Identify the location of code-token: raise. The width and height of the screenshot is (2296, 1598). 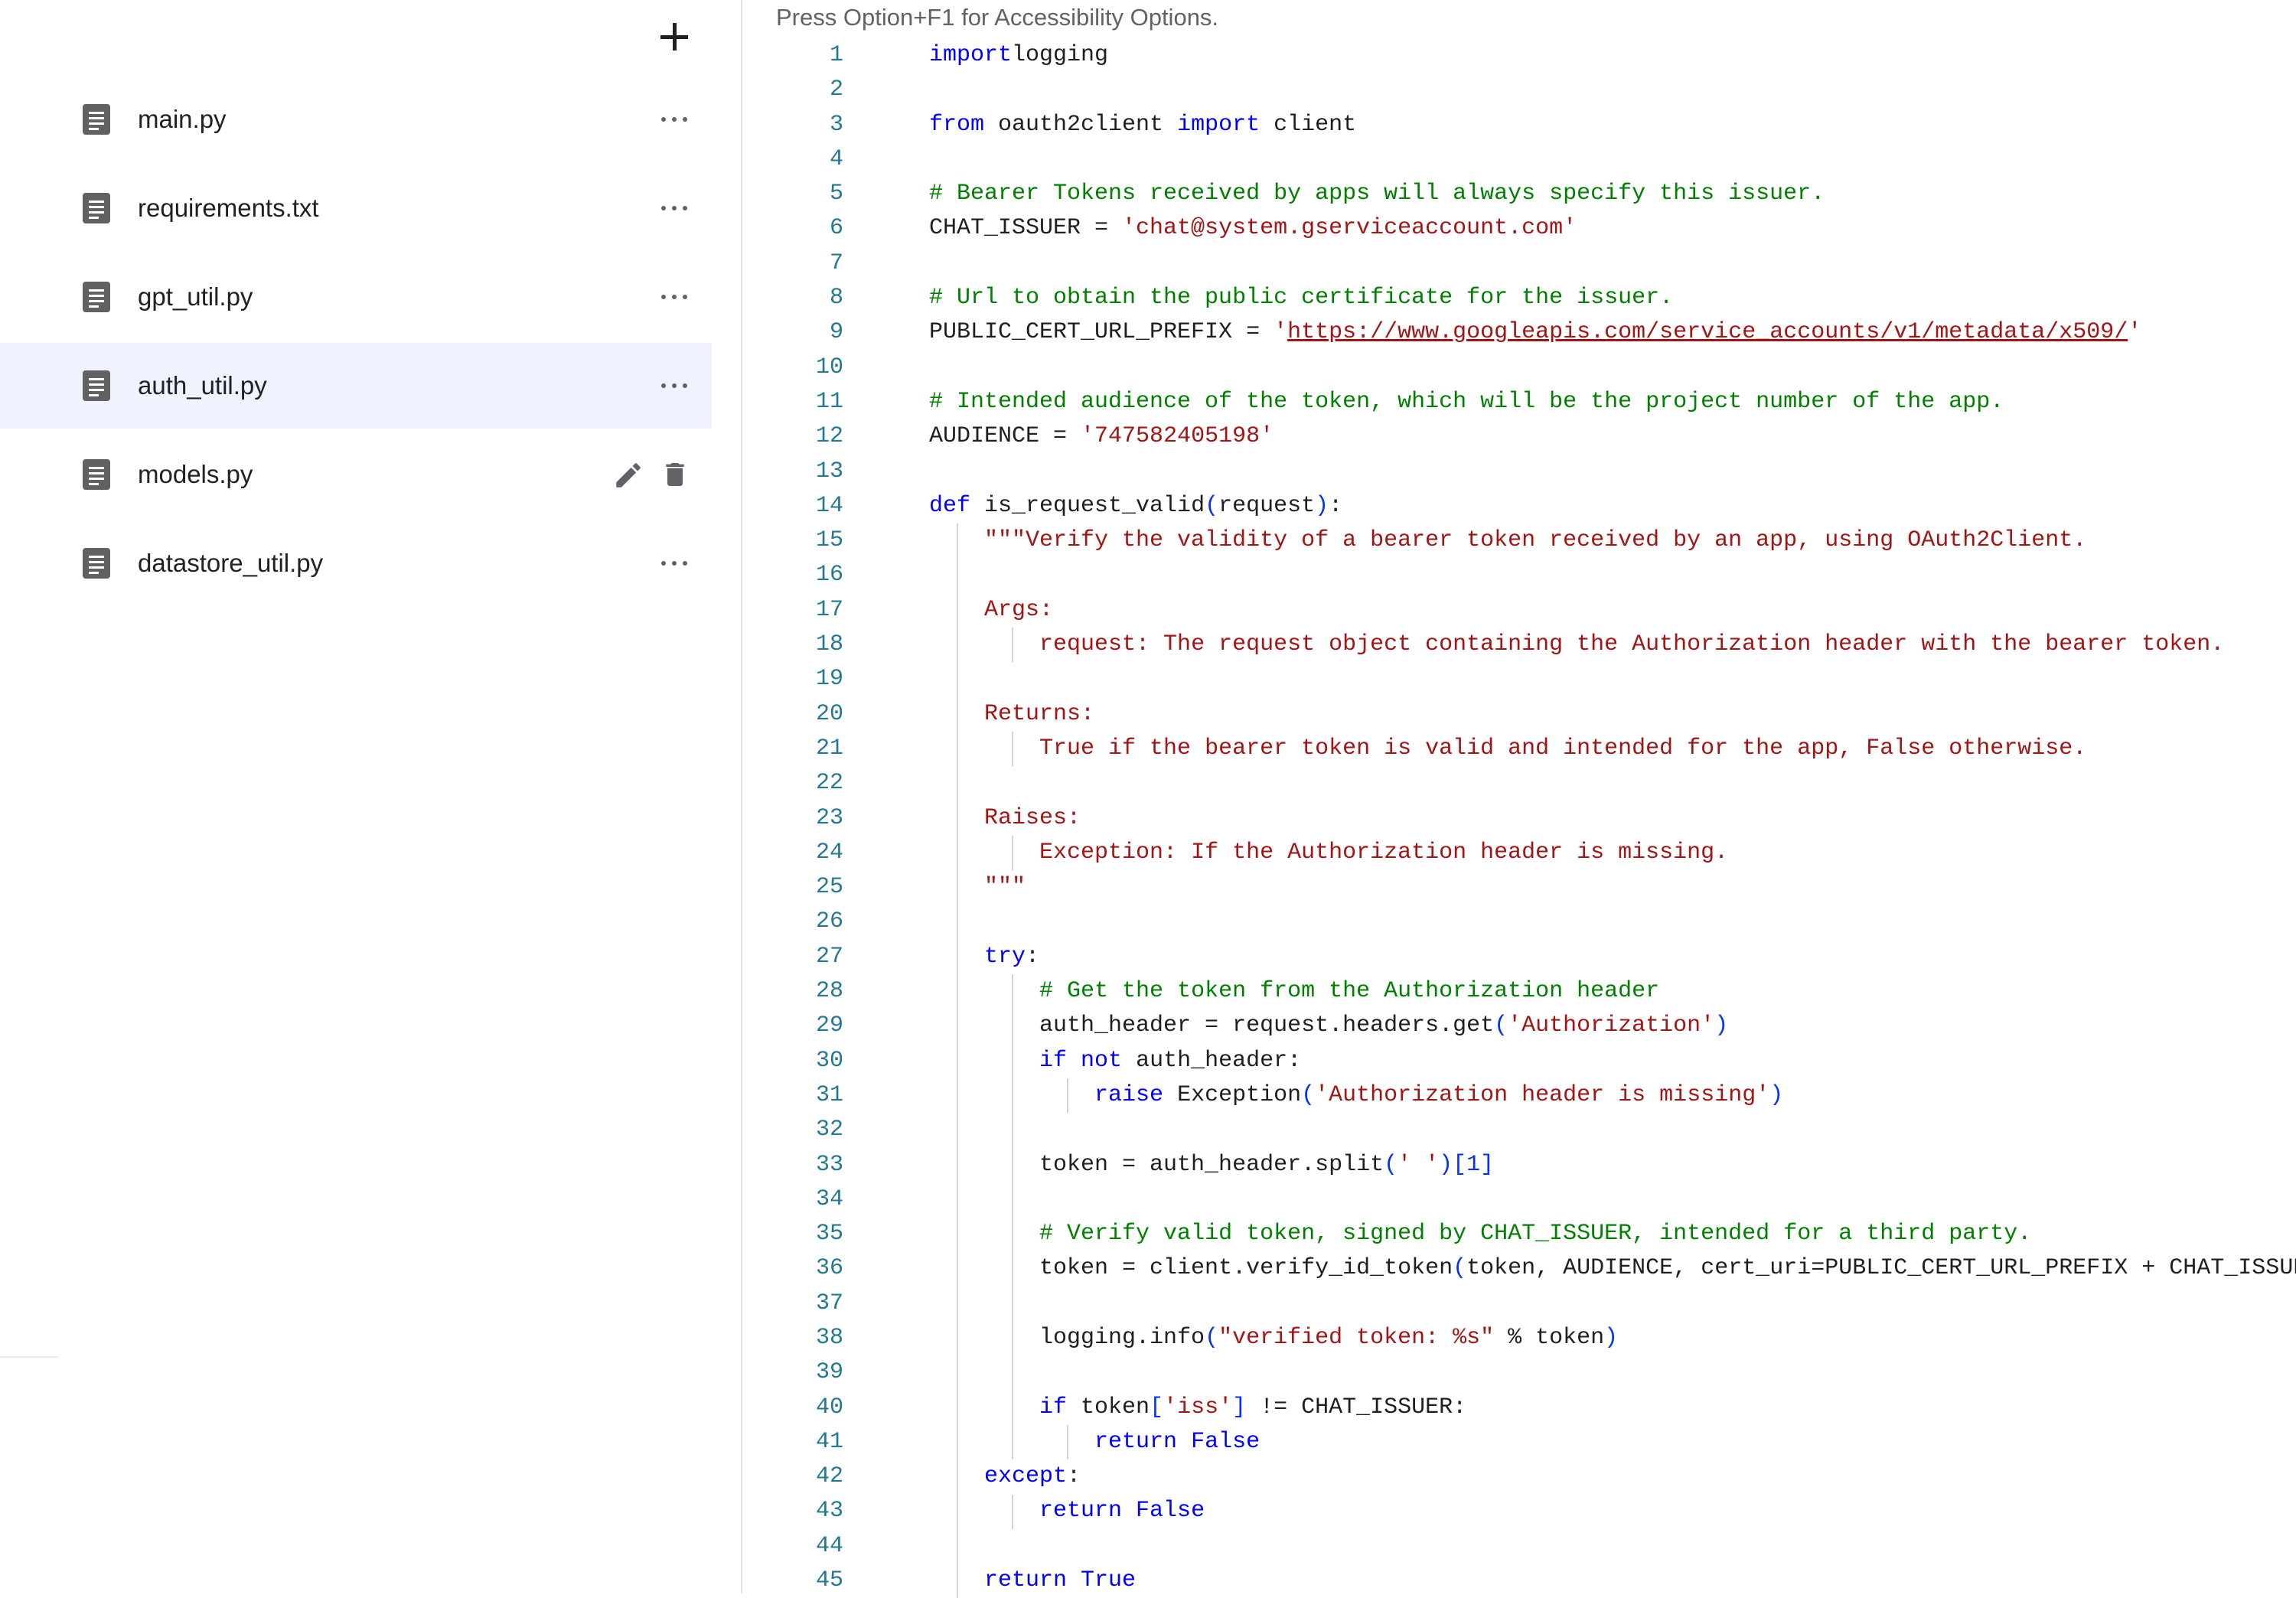
(1129, 1095).